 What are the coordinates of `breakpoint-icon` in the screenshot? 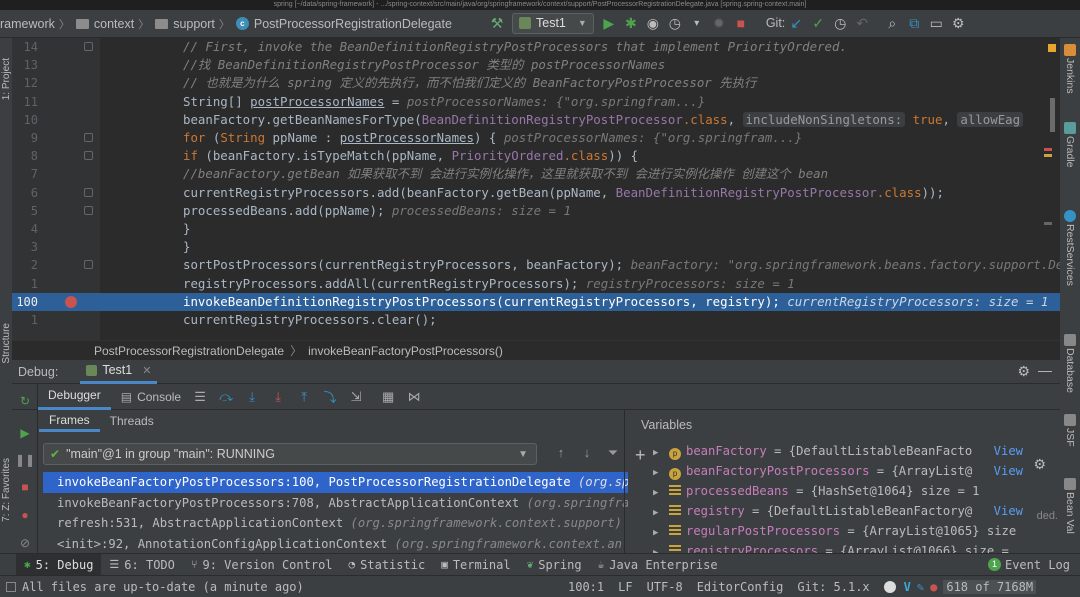 It's located at (71, 301).